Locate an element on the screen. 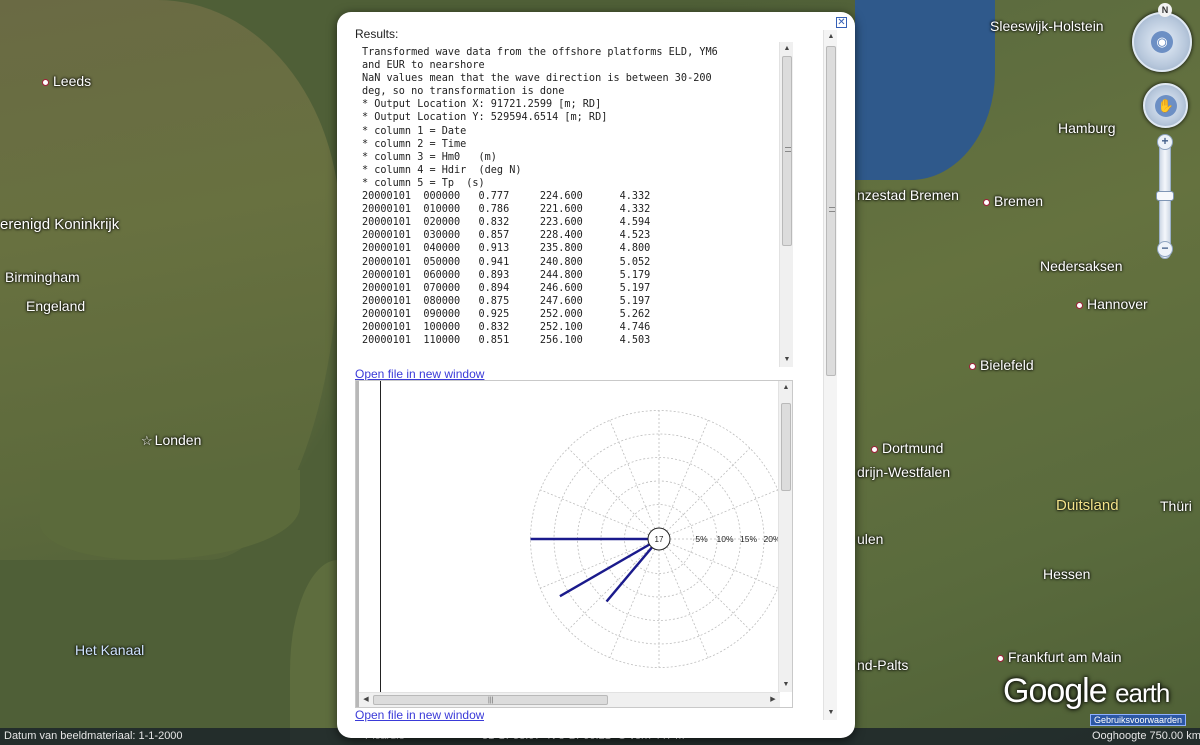 The image size is (1200, 745). text-vertical-scrollbar: ▲ ▼ is located at coordinates (786, 204).